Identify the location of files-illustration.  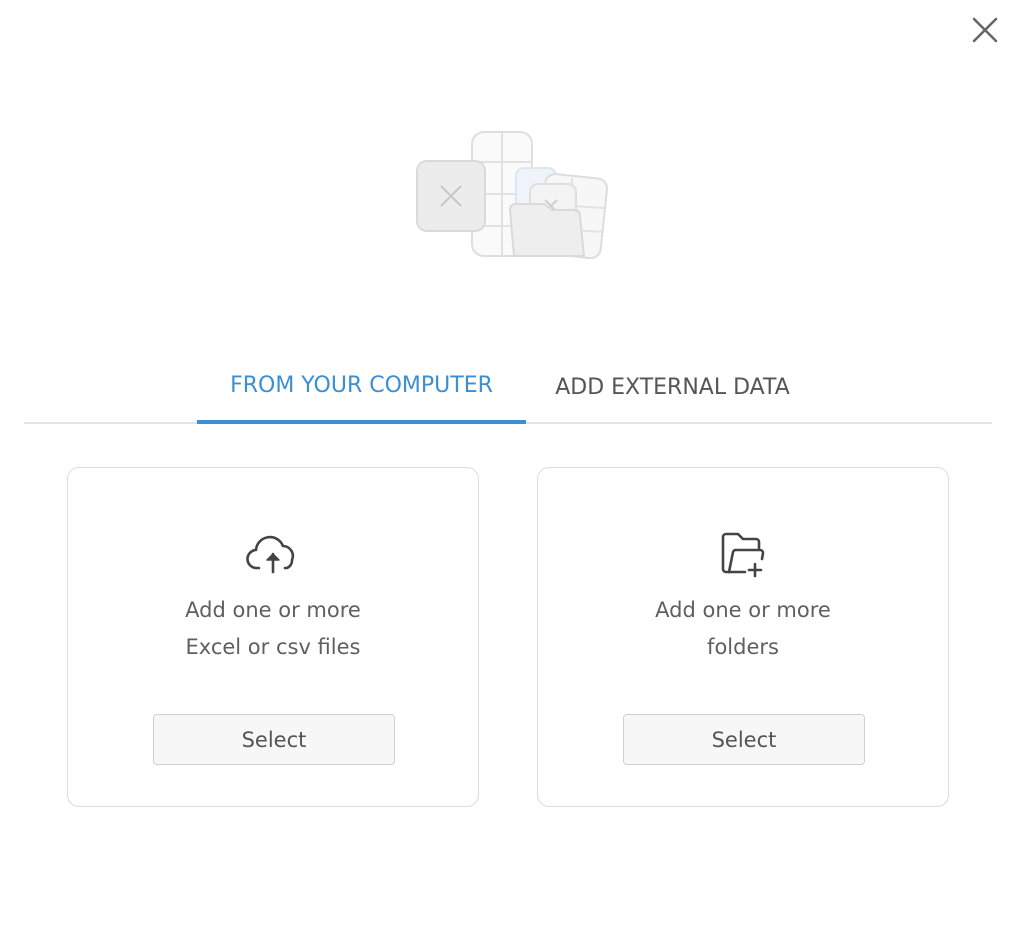
(512, 196).